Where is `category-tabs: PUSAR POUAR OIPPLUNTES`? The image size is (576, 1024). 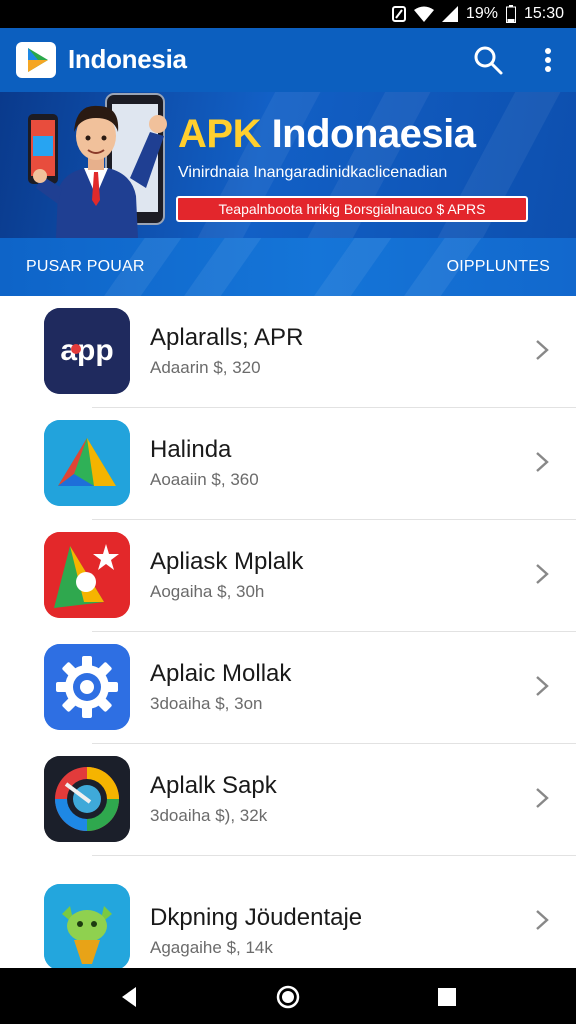 category-tabs: PUSAR POUAR OIPPLUNTES is located at coordinates (288, 267).